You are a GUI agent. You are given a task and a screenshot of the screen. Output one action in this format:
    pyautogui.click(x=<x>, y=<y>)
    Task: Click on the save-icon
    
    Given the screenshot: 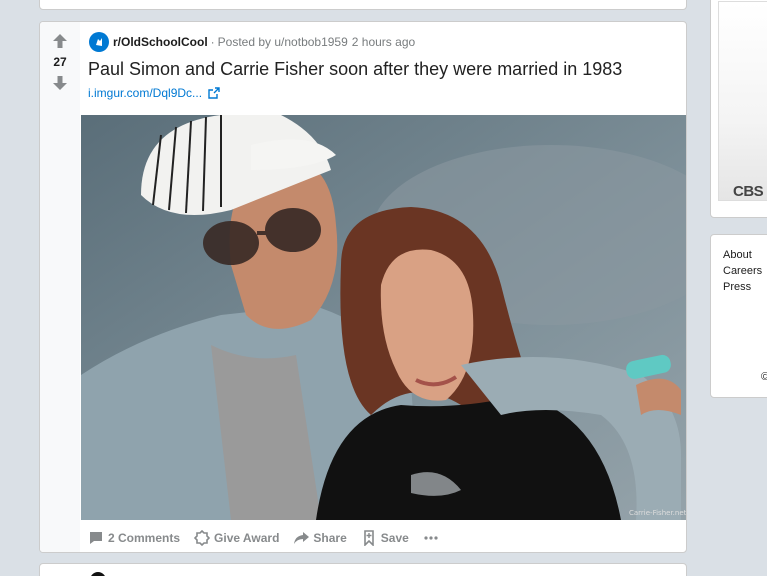 What is the action you would take?
    pyautogui.click(x=368, y=538)
    